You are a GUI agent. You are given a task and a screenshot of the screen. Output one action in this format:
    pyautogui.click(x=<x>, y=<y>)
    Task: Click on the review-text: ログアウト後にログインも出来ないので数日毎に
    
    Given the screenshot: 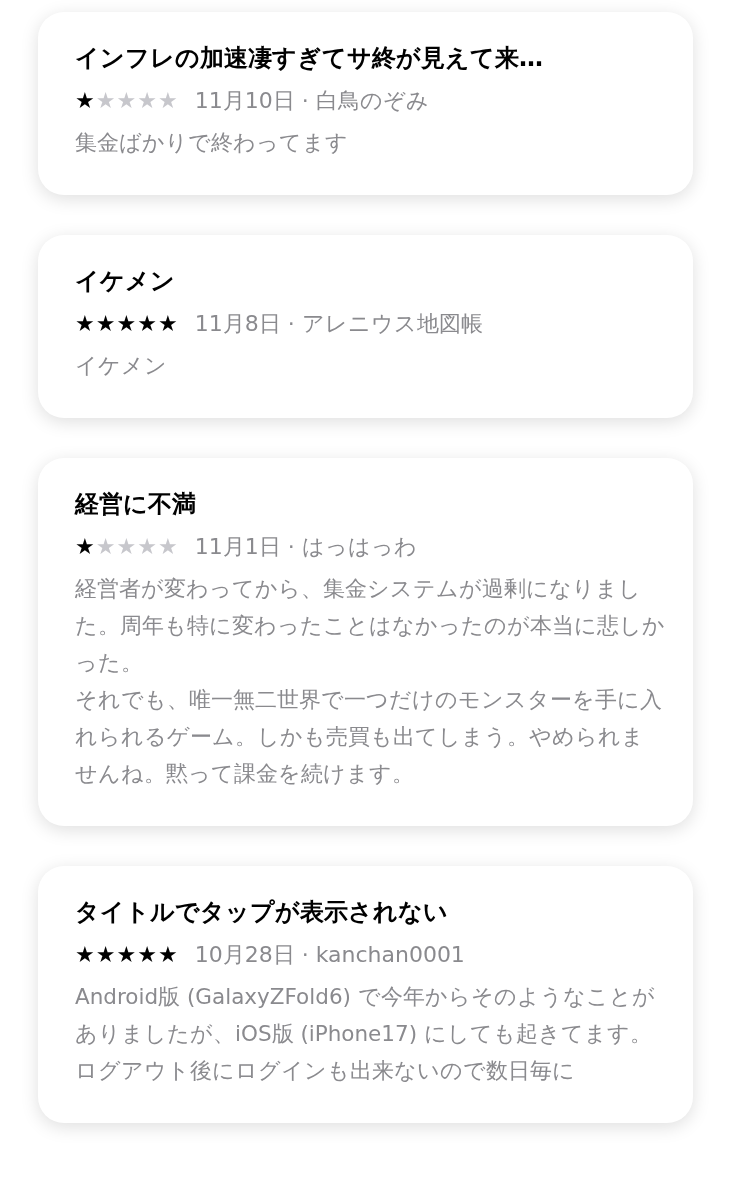 What is the action you would take?
    pyautogui.click(x=325, y=1071)
    